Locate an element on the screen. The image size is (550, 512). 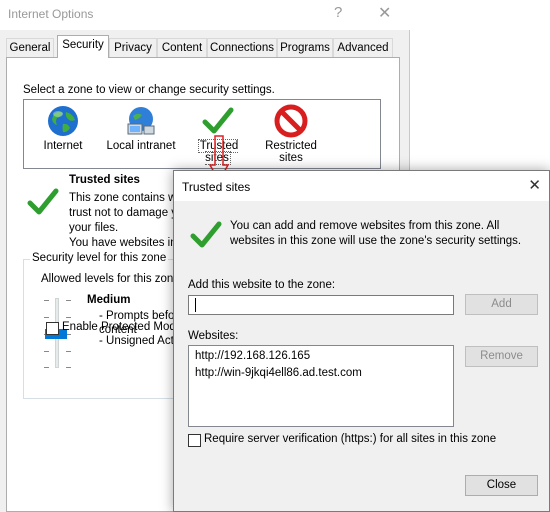
zone-label: Local intranet is located at coordinates (141, 146).